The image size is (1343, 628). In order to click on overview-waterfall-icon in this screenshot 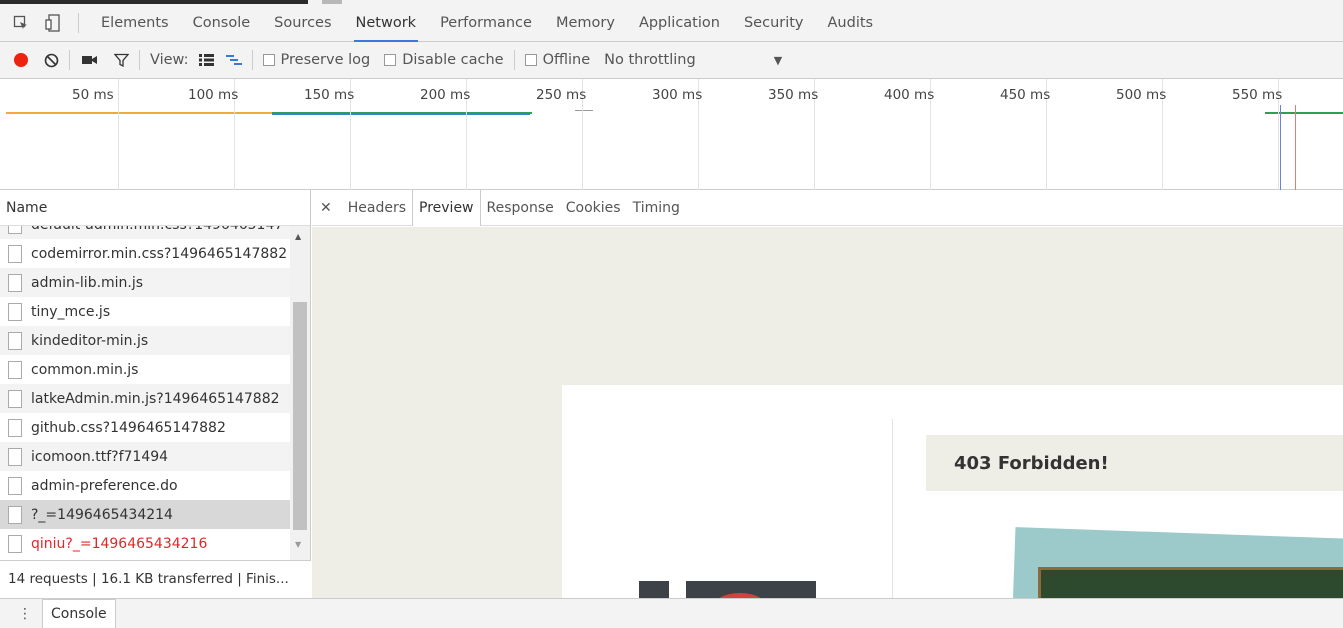, I will do `click(233, 60)`.